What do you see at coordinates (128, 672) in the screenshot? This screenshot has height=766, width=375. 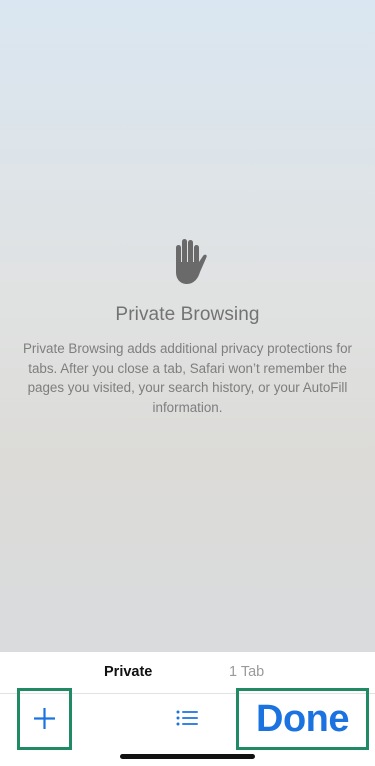 I see `tab-group-private: Private` at bounding box center [128, 672].